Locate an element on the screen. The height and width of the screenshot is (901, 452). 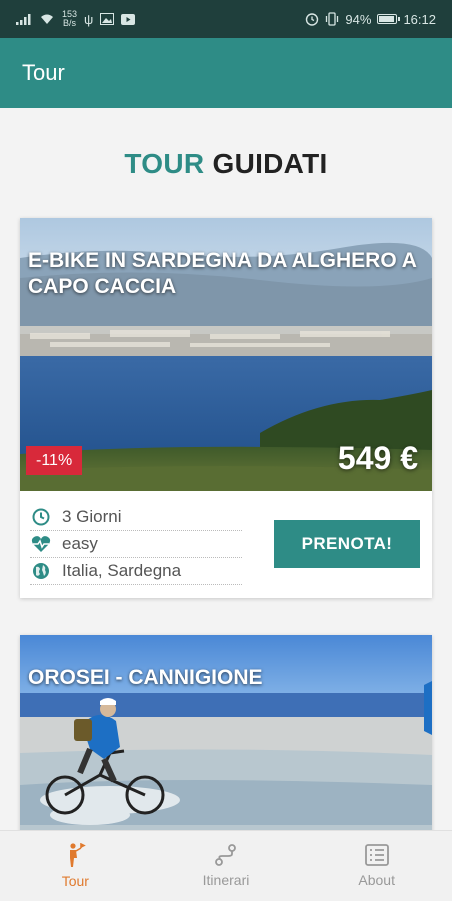
status-right: 94% 16:12 is located at coordinates (370, 19).